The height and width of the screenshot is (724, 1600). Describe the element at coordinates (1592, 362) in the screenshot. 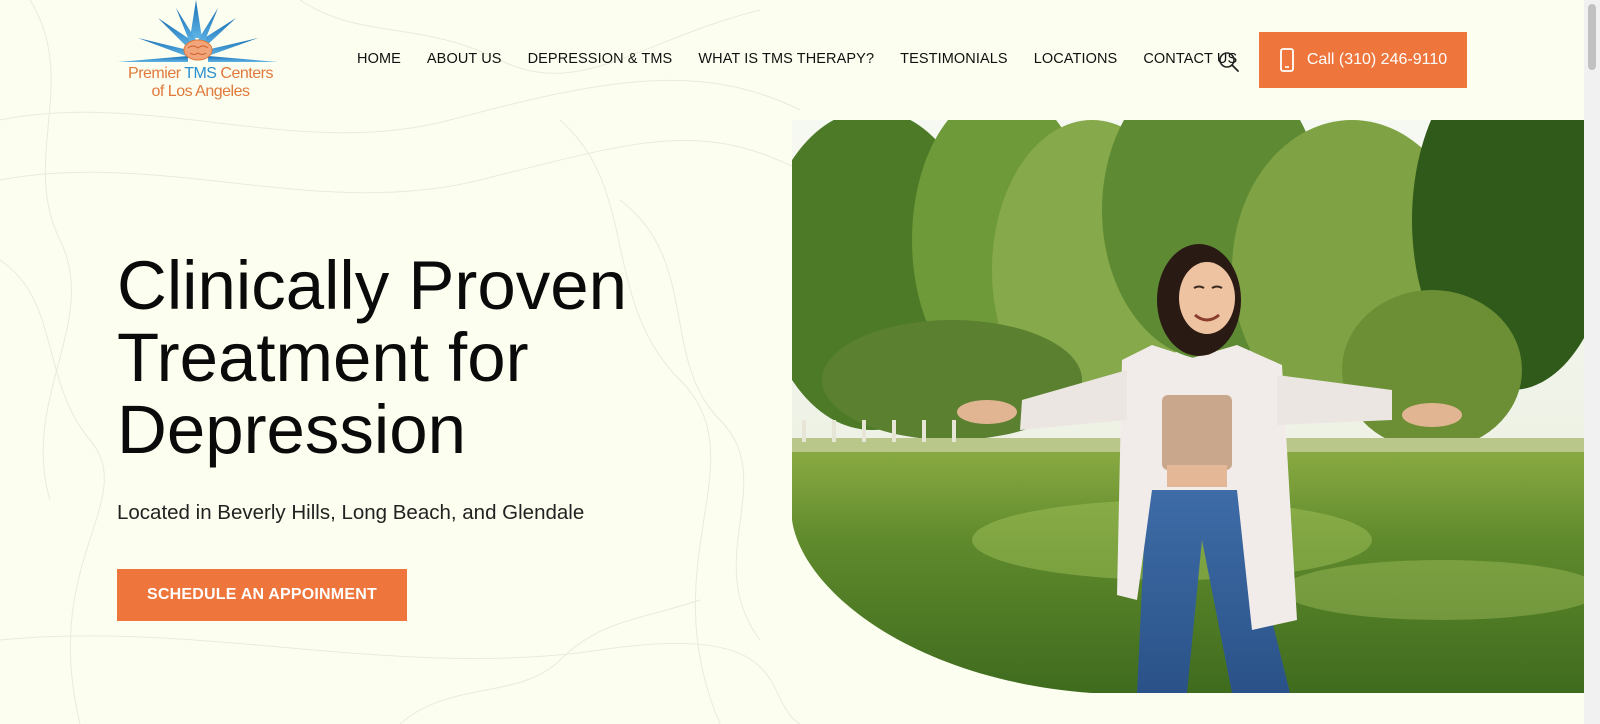

I see `scrollbar` at that location.